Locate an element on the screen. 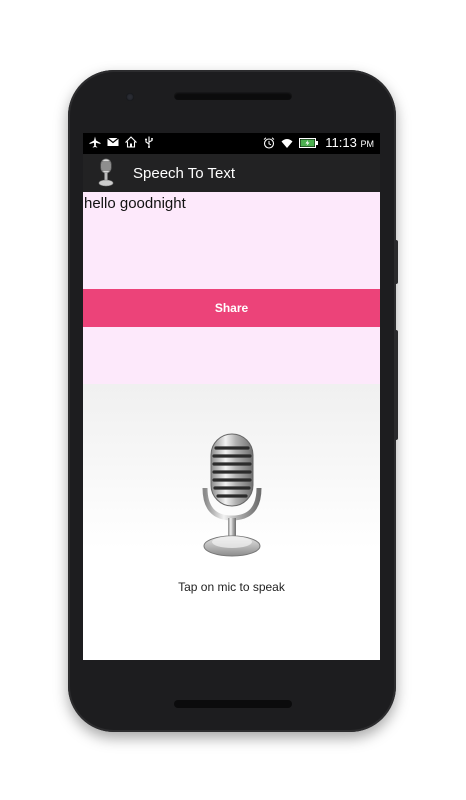 The height and width of the screenshot is (800, 466). clock: 11:13 PM is located at coordinates (349, 142).